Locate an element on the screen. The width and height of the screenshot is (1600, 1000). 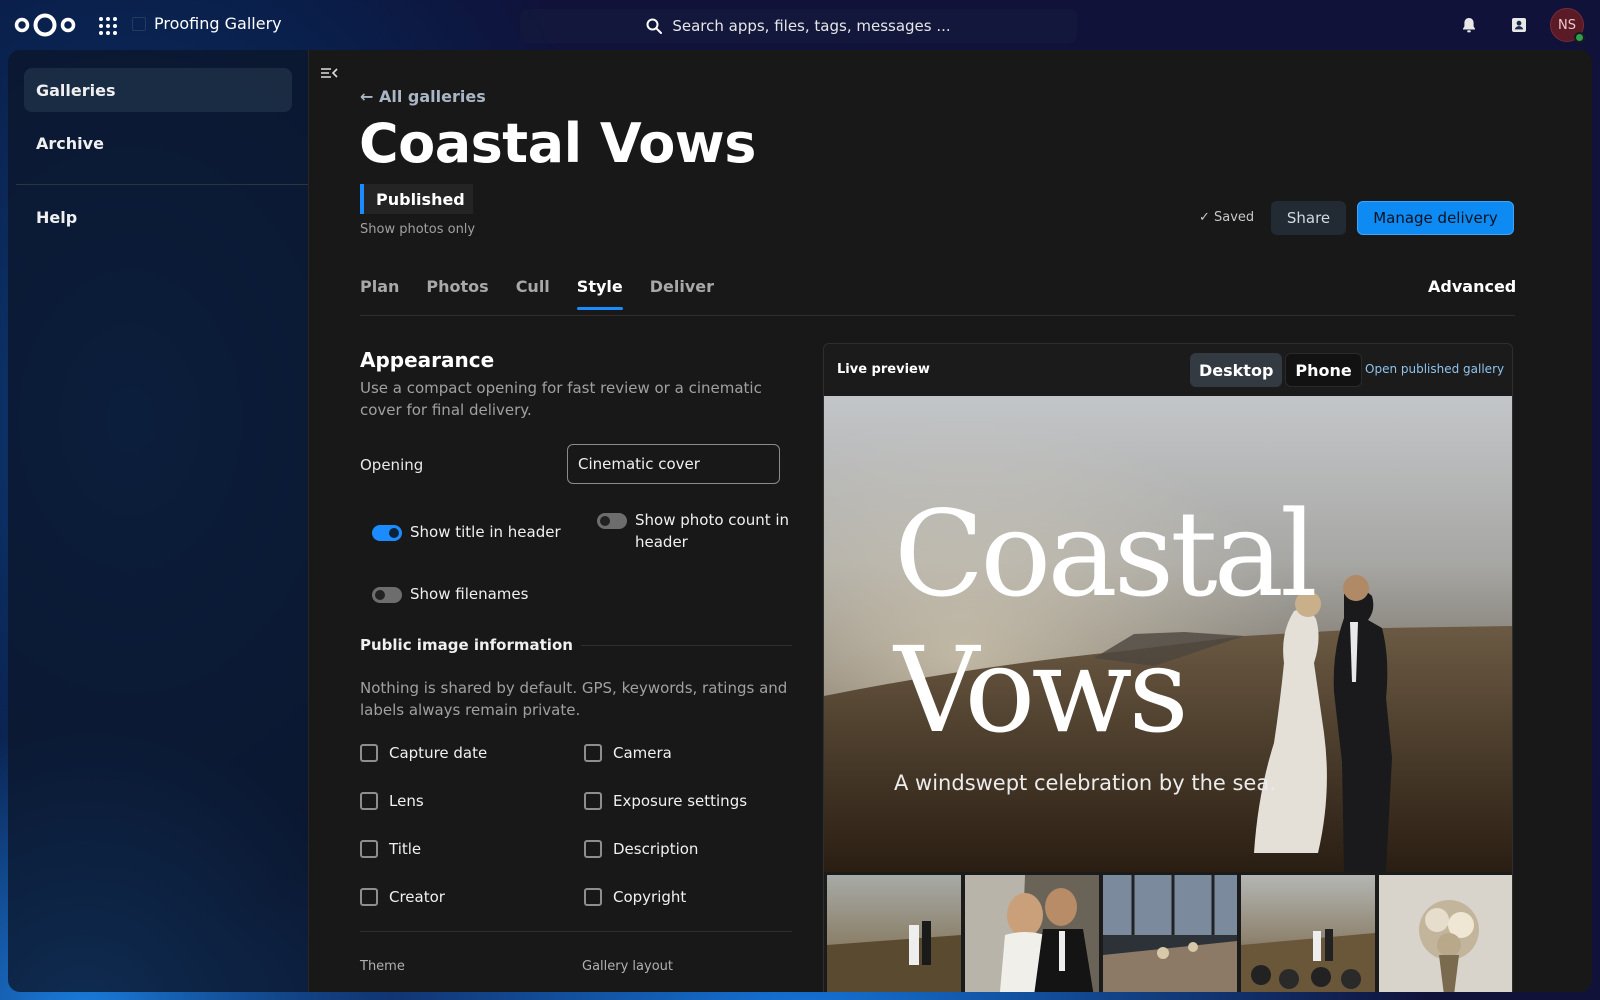
contacts-button is located at coordinates (1519, 25).